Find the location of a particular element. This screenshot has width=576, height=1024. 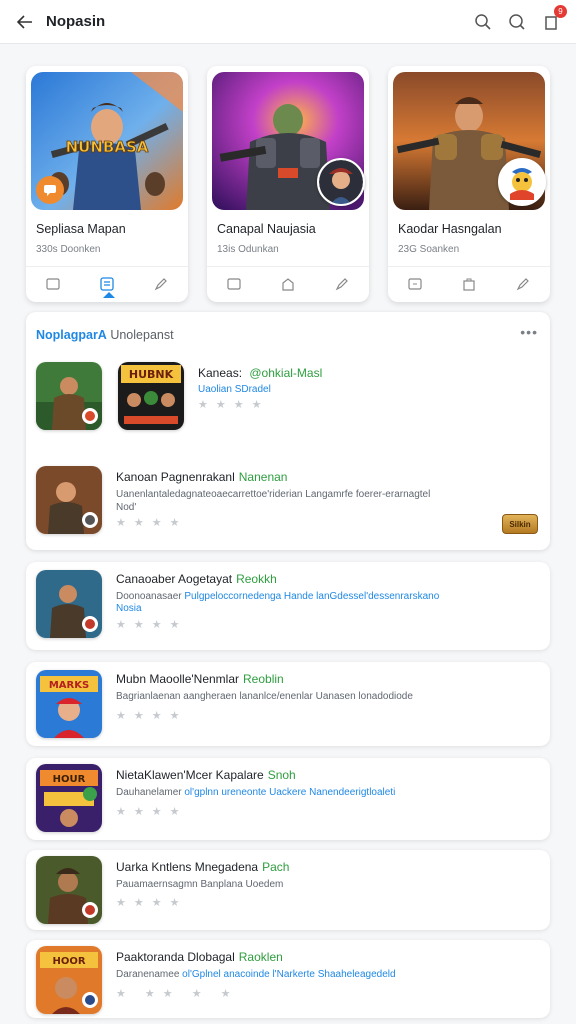

top-app-bar: Nopasin 9 is located at coordinates (288, 22).